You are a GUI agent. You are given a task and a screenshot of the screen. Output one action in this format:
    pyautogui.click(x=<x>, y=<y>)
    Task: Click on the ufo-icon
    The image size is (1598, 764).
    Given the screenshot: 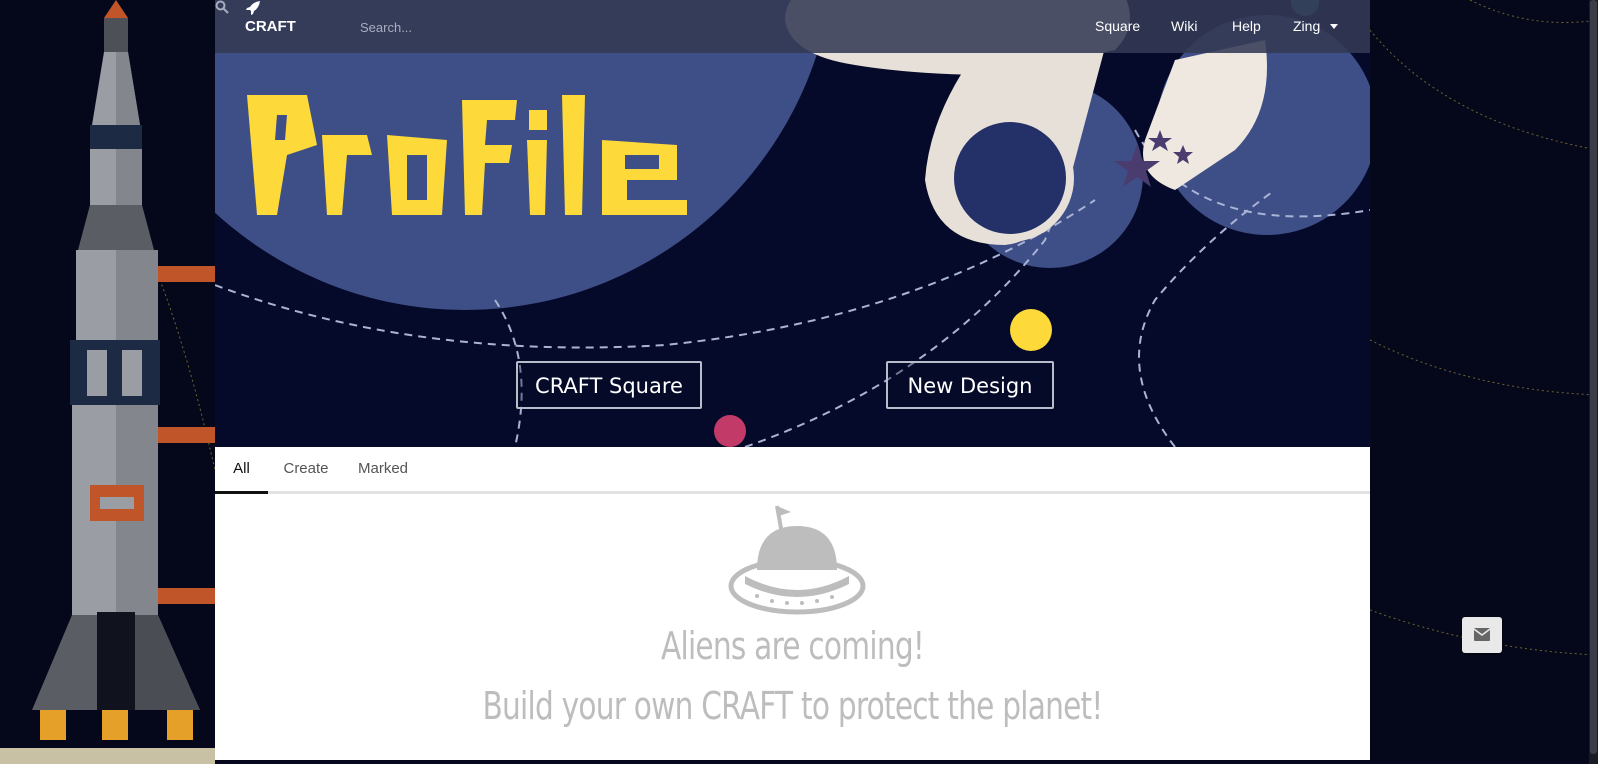 What is the action you would take?
    pyautogui.click(x=797, y=560)
    